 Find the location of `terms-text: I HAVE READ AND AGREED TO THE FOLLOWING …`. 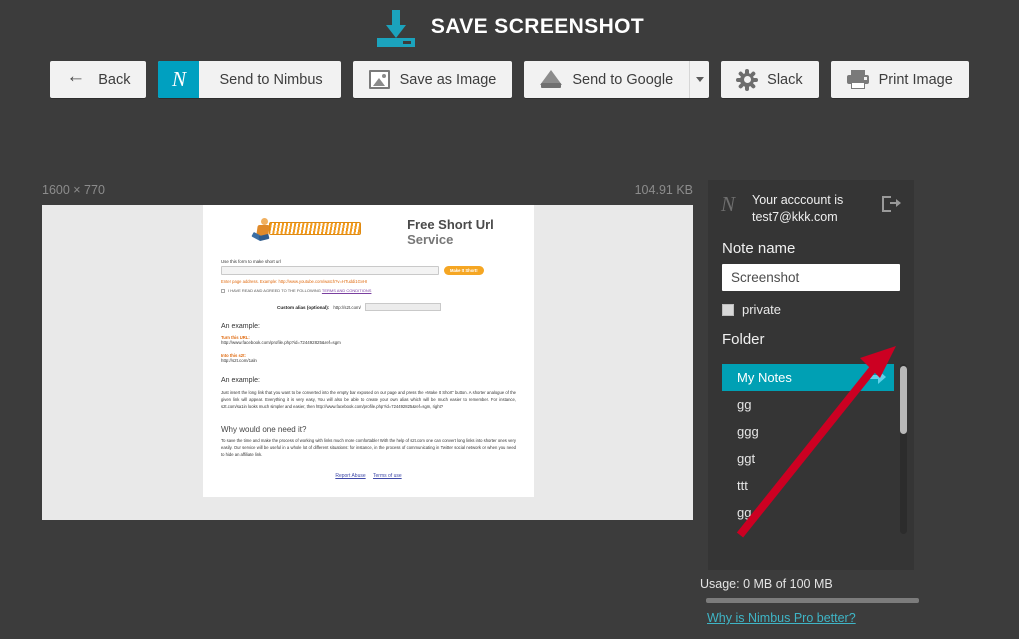

terms-text: I HAVE READ AND AGREED TO THE FOLLOWING … is located at coordinates (300, 290).